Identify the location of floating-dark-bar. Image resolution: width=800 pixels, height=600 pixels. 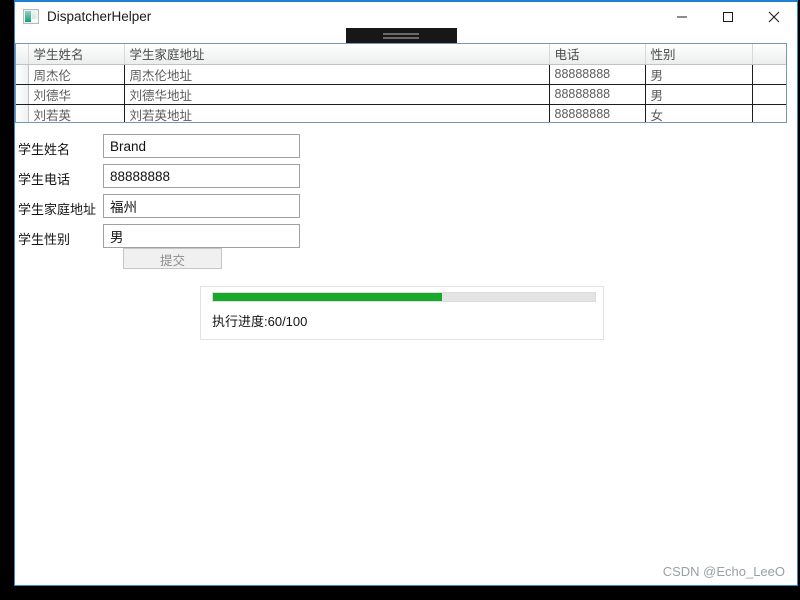
(401, 35).